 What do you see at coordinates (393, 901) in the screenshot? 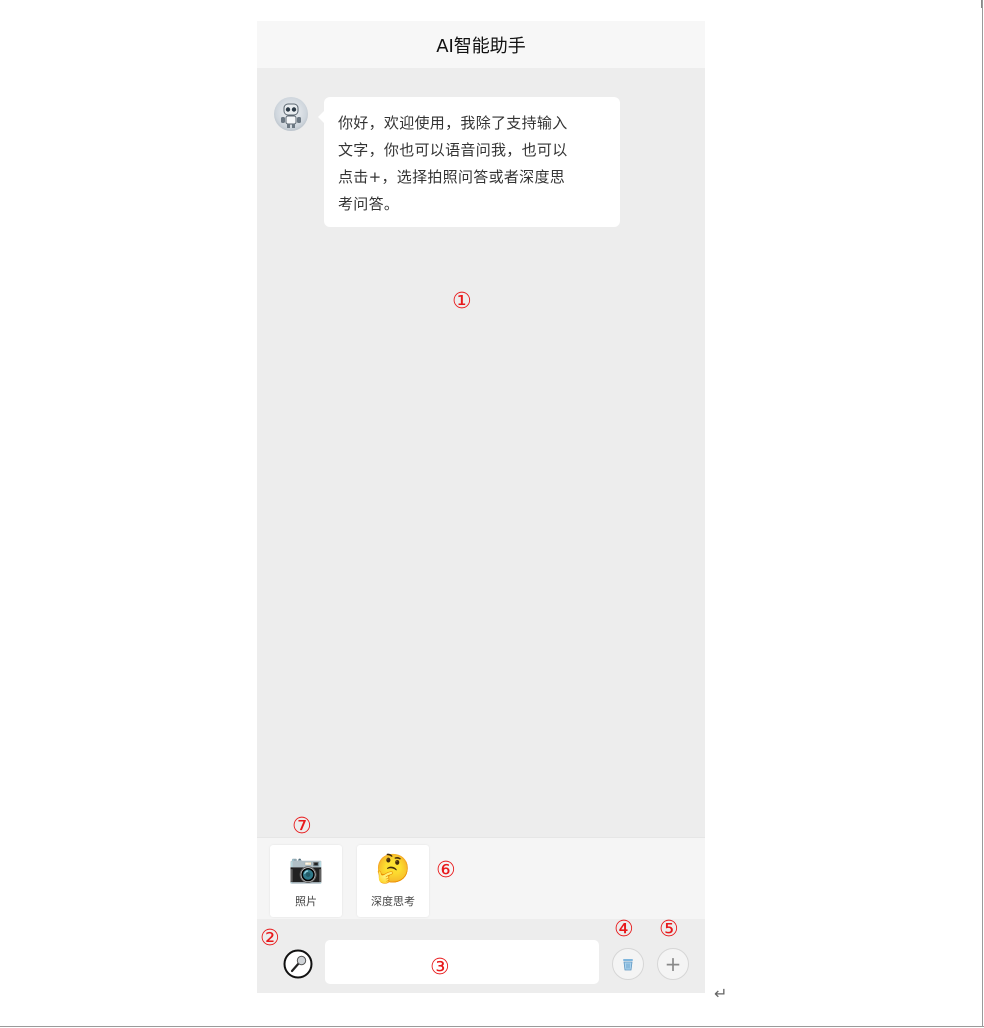
I see `tool-label: 深度思考` at bounding box center [393, 901].